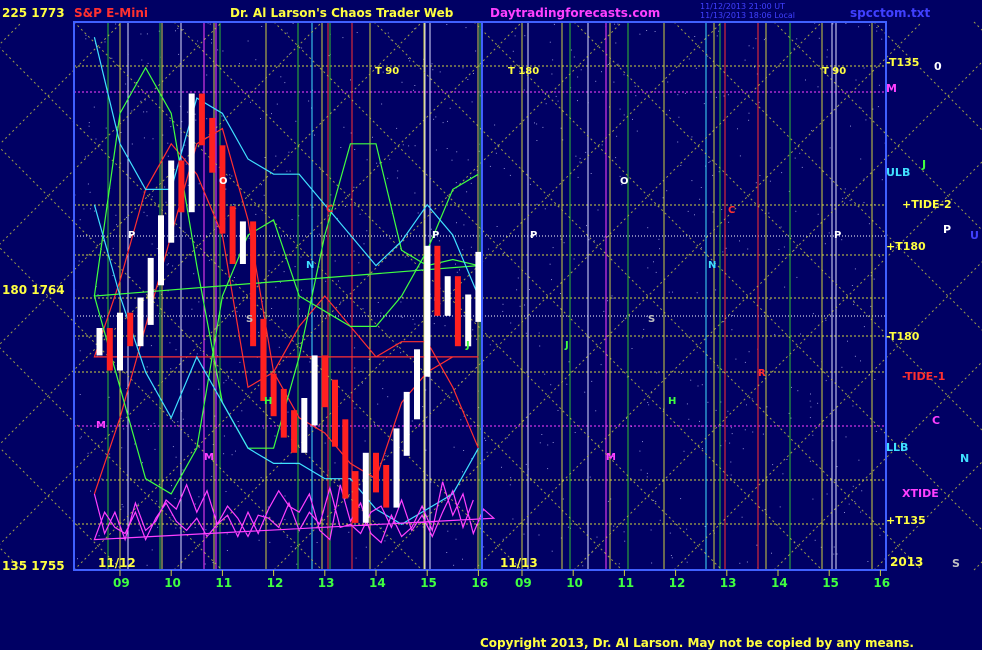 The height and width of the screenshot is (650, 982). Describe the element at coordinates (33, 566) in the screenshot. I see `axis-label-bottom: 135 1755` at that location.